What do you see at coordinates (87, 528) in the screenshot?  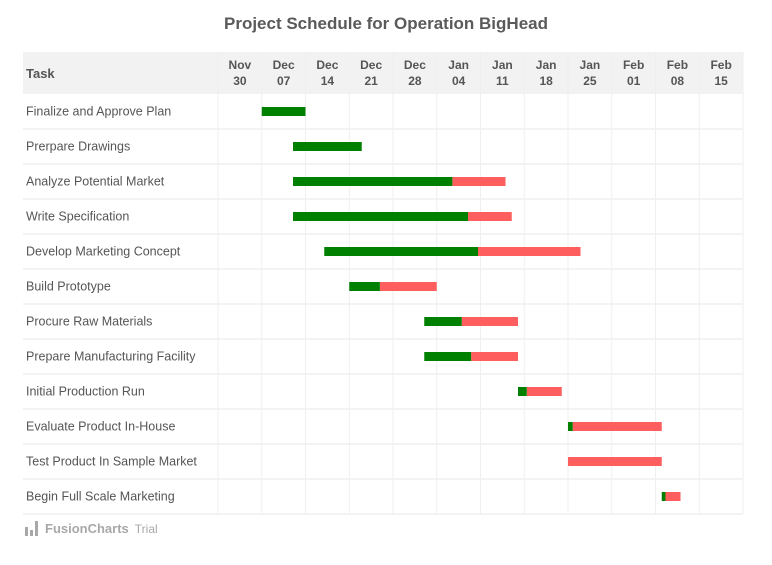 I see `watermark-brand: FusionCharts` at bounding box center [87, 528].